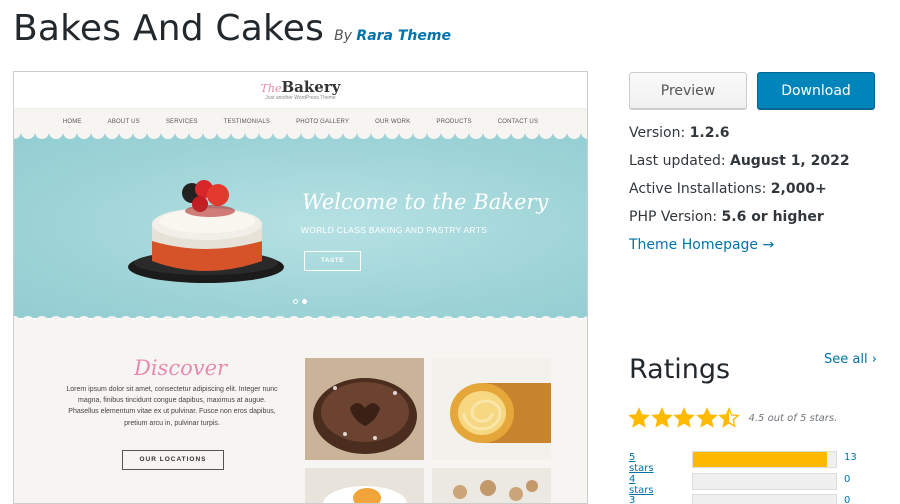 This screenshot has height=504, width=900. I want to click on php-label: PHP Version:, so click(673, 217).